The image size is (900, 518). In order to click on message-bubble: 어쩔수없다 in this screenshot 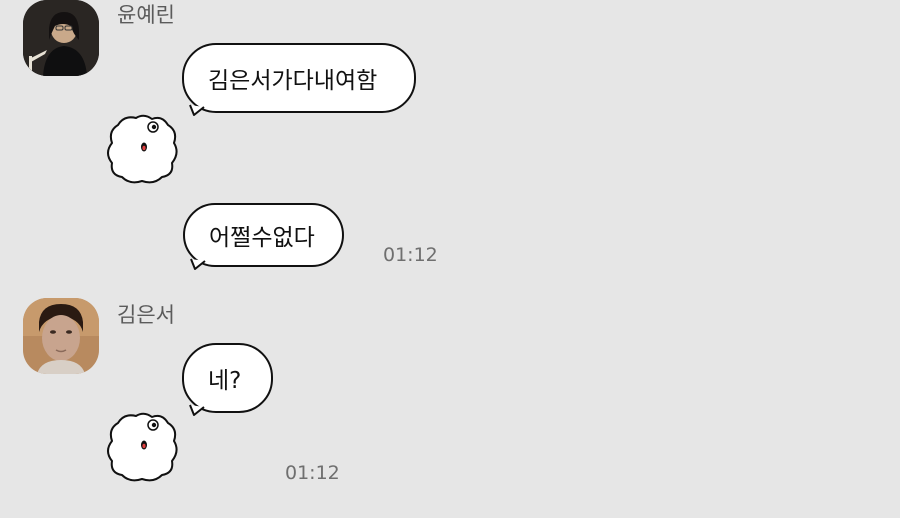, I will do `click(263, 236)`.